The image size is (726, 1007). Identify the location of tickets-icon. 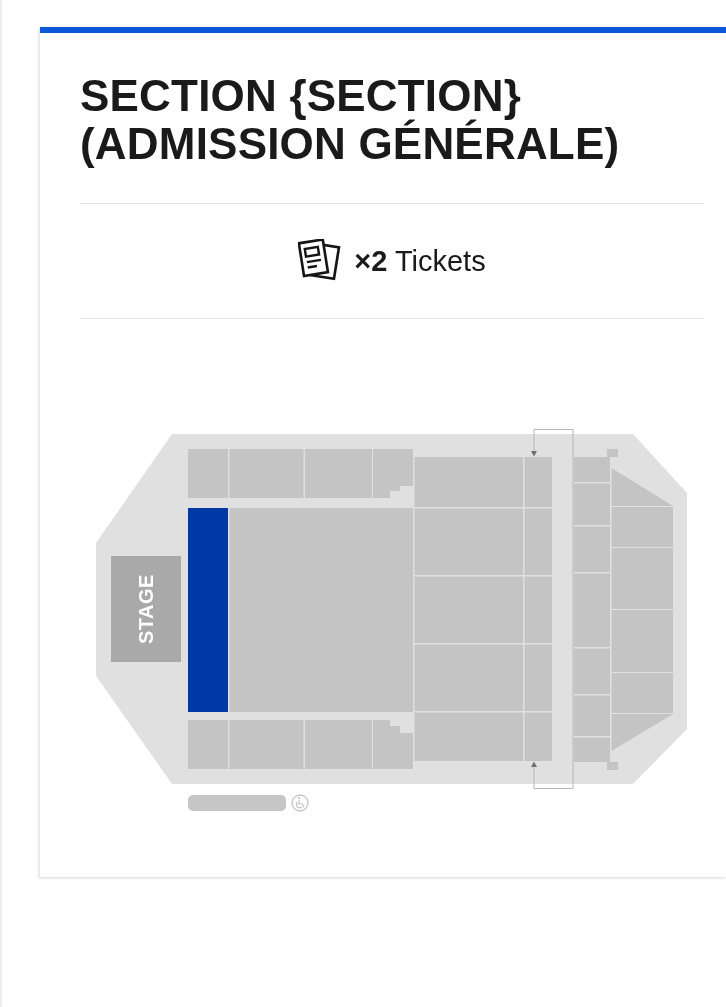
(320, 261).